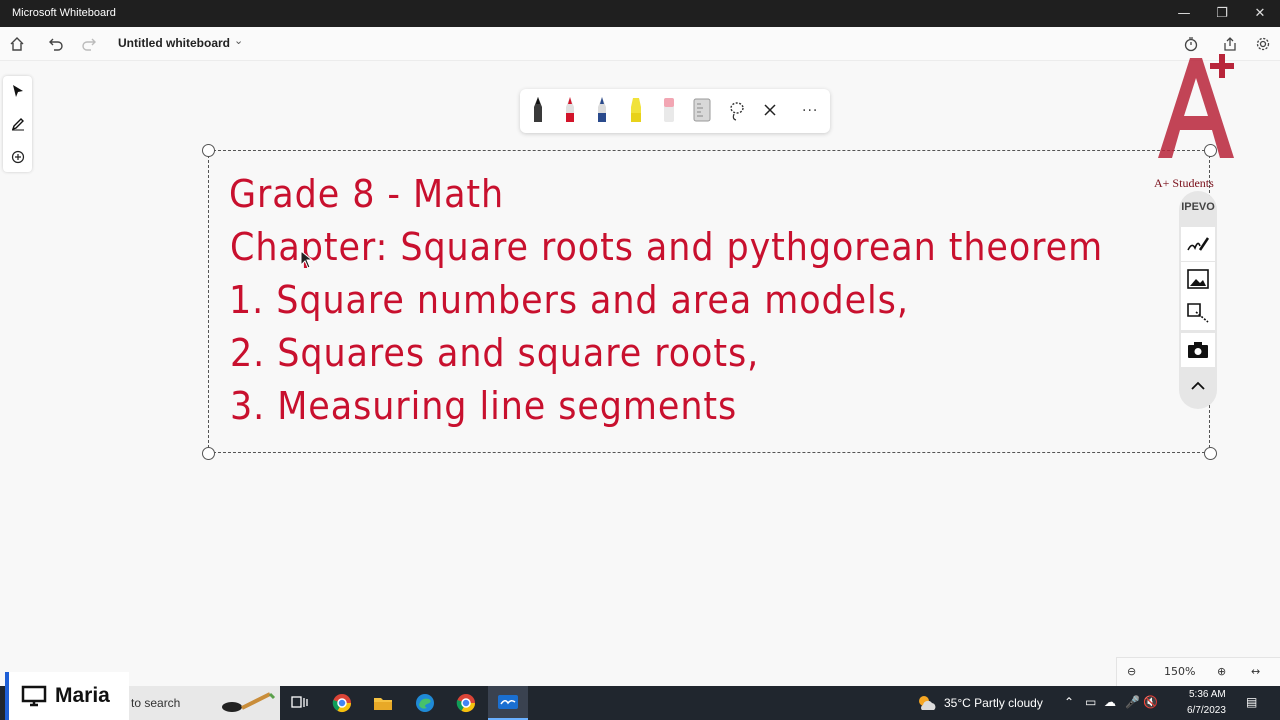 The width and height of the screenshot is (1280, 720). I want to click on ink-line-title: Grade 8 - Math, so click(367, 194).